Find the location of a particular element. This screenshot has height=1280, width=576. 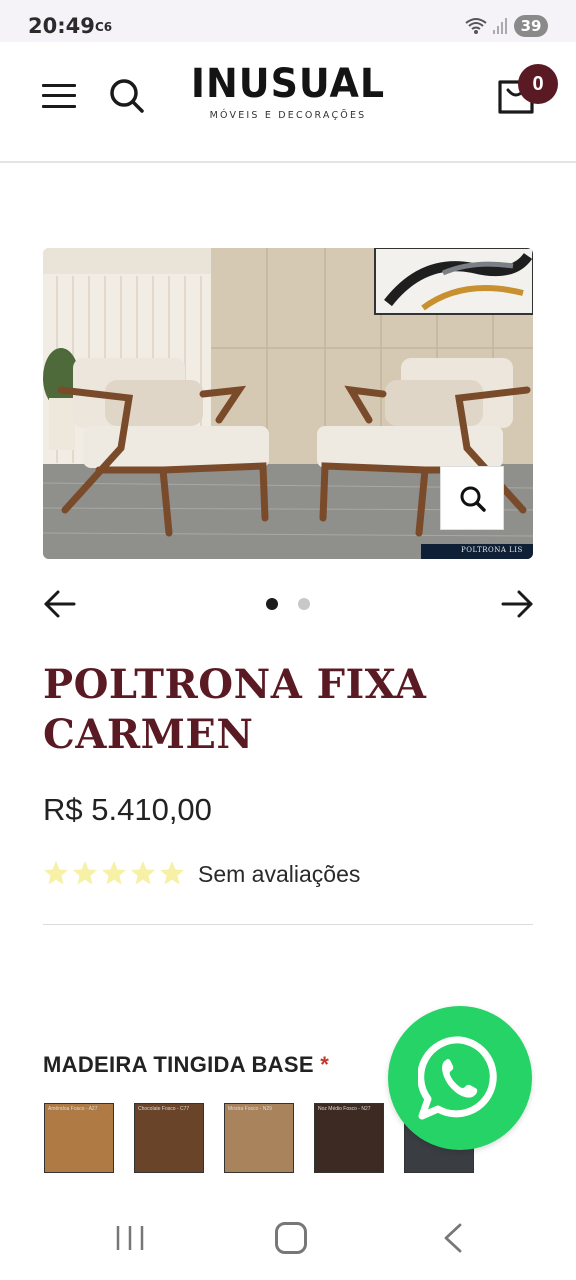

swatch-name: Chocolate Fosco - C77 is located at coordinates (164, 1109).